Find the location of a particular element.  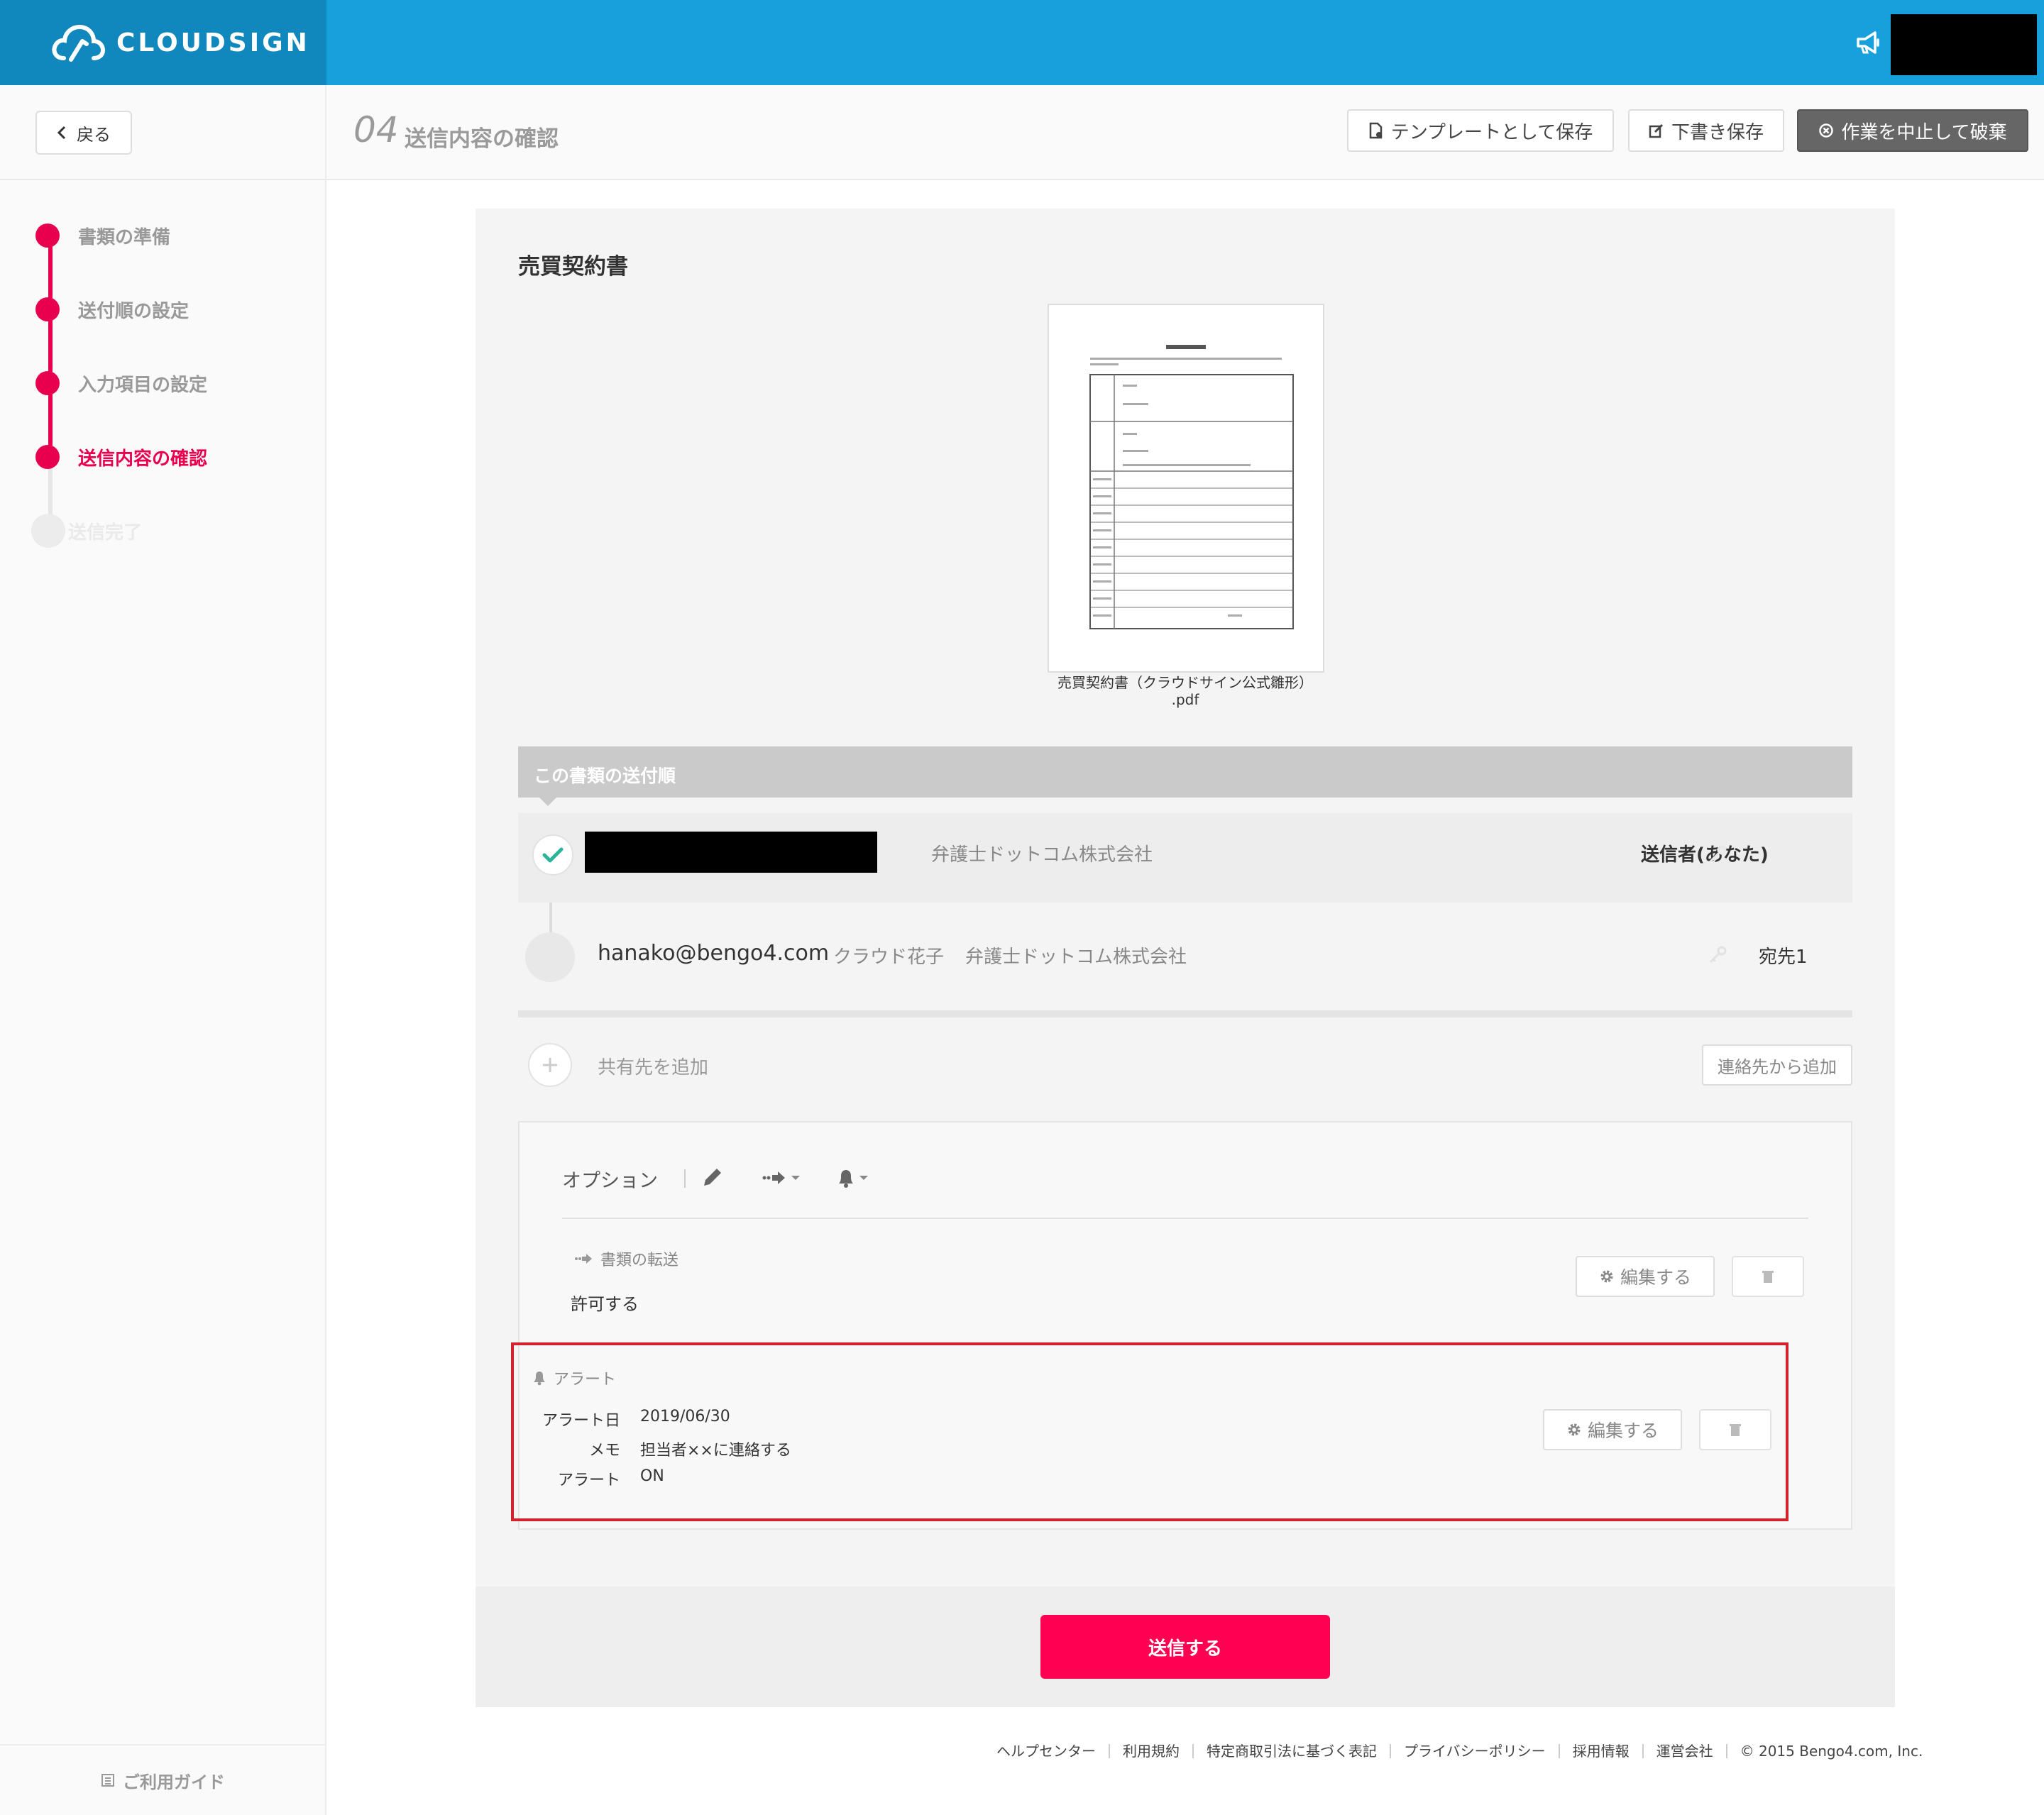

logo-text: CLOUDSIGN is located at coordinates (213, 42).